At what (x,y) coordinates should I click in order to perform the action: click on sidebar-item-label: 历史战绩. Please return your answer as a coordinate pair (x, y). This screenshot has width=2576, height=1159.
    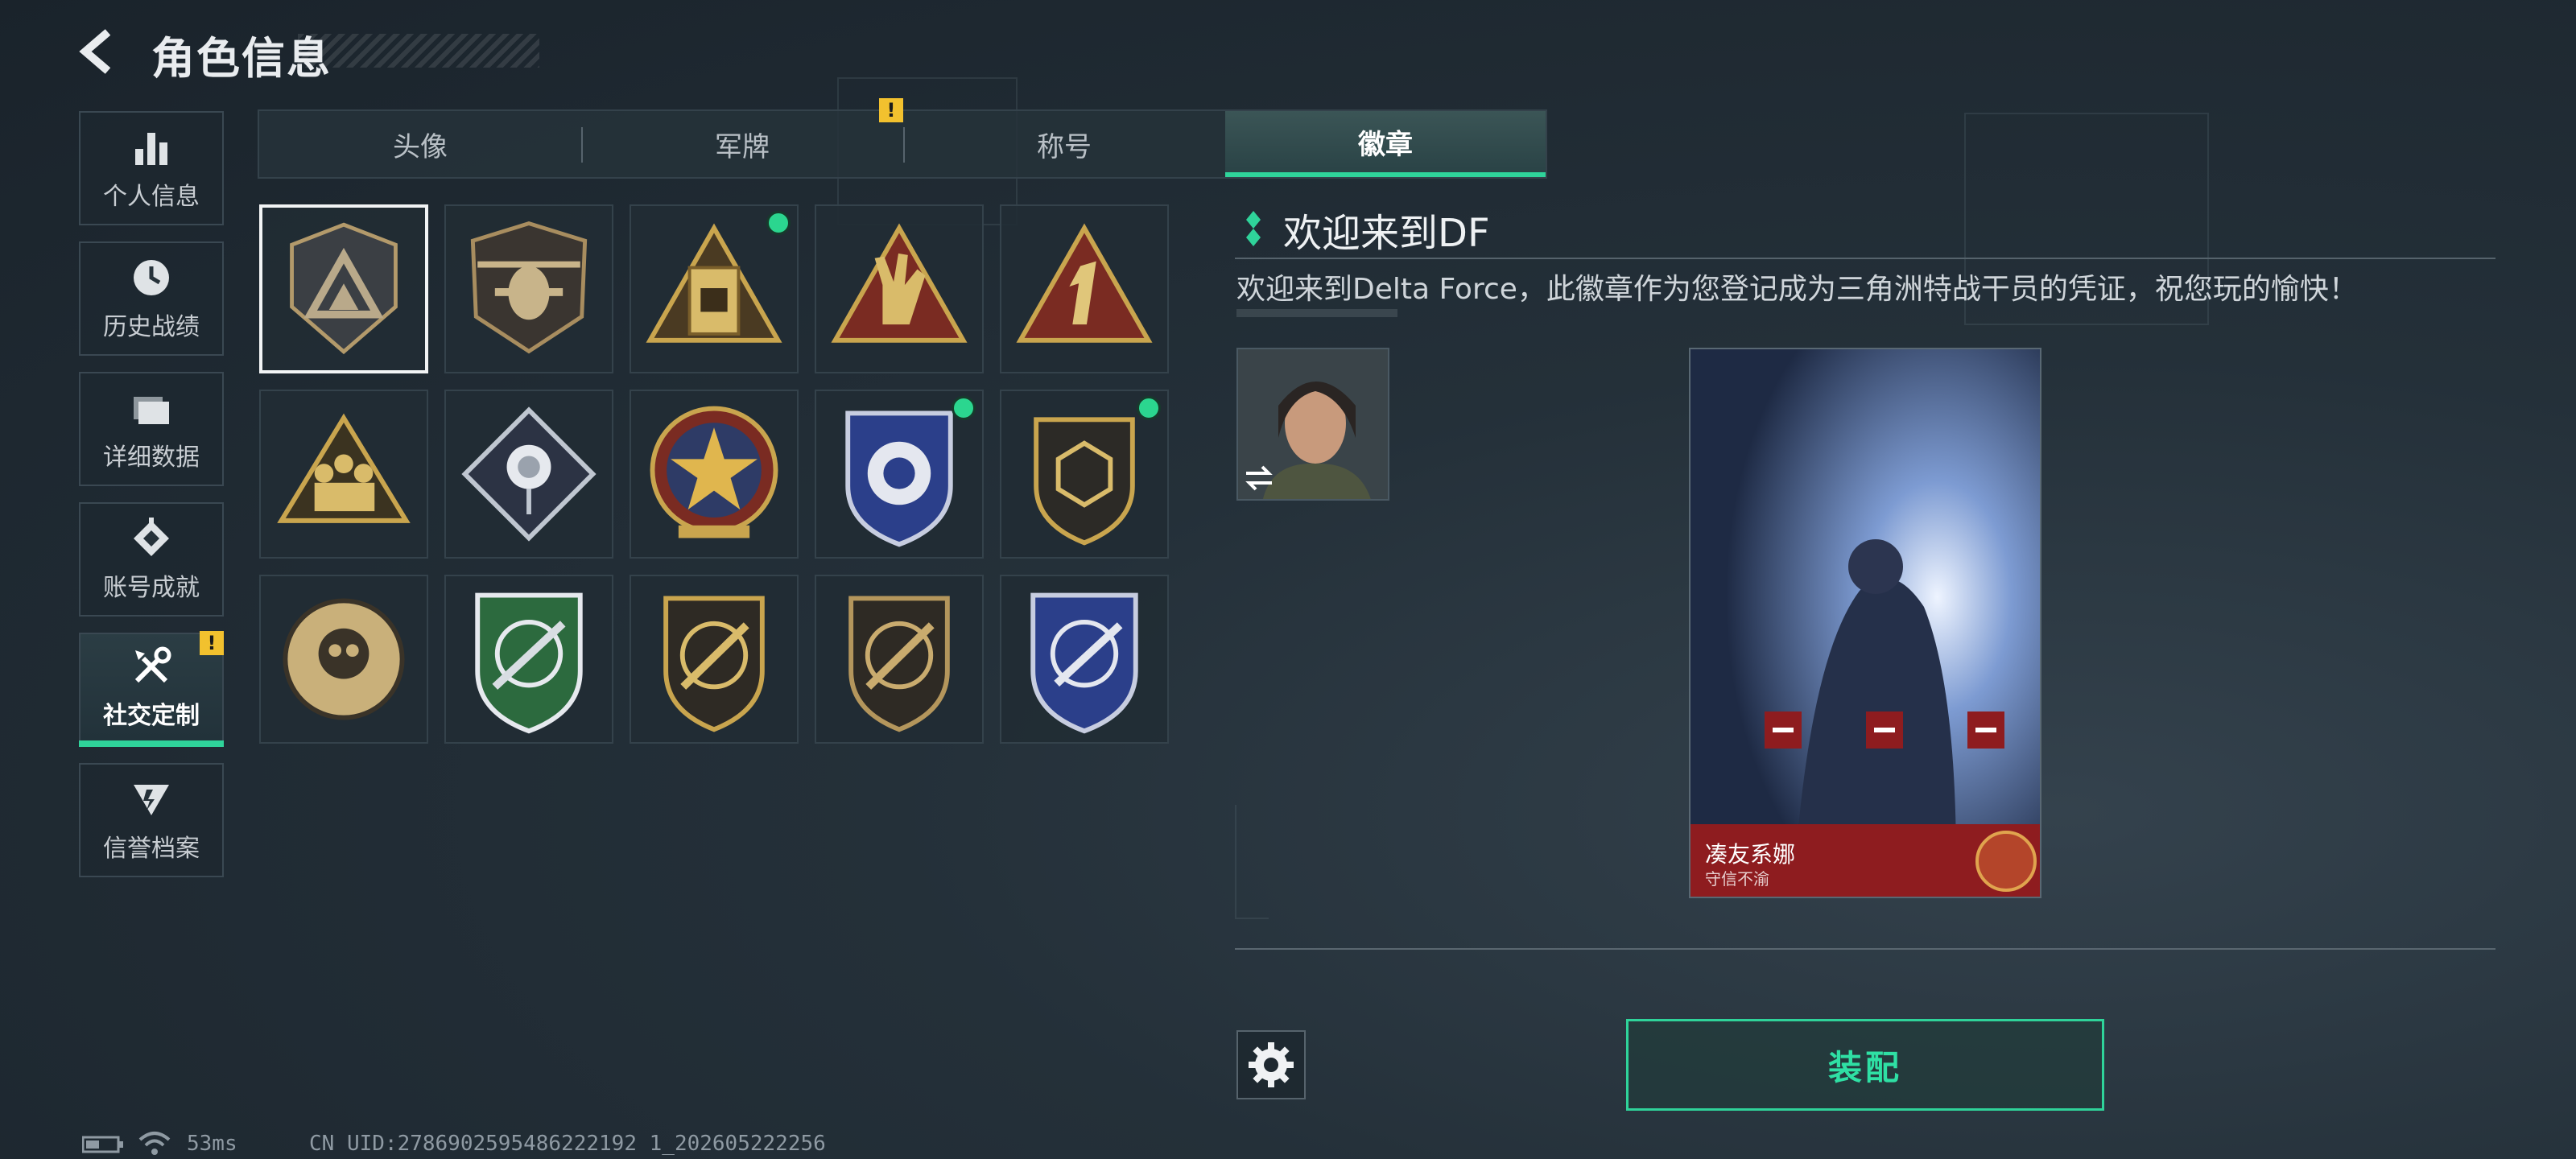
    Looking at the image, I should click on (151, 327).